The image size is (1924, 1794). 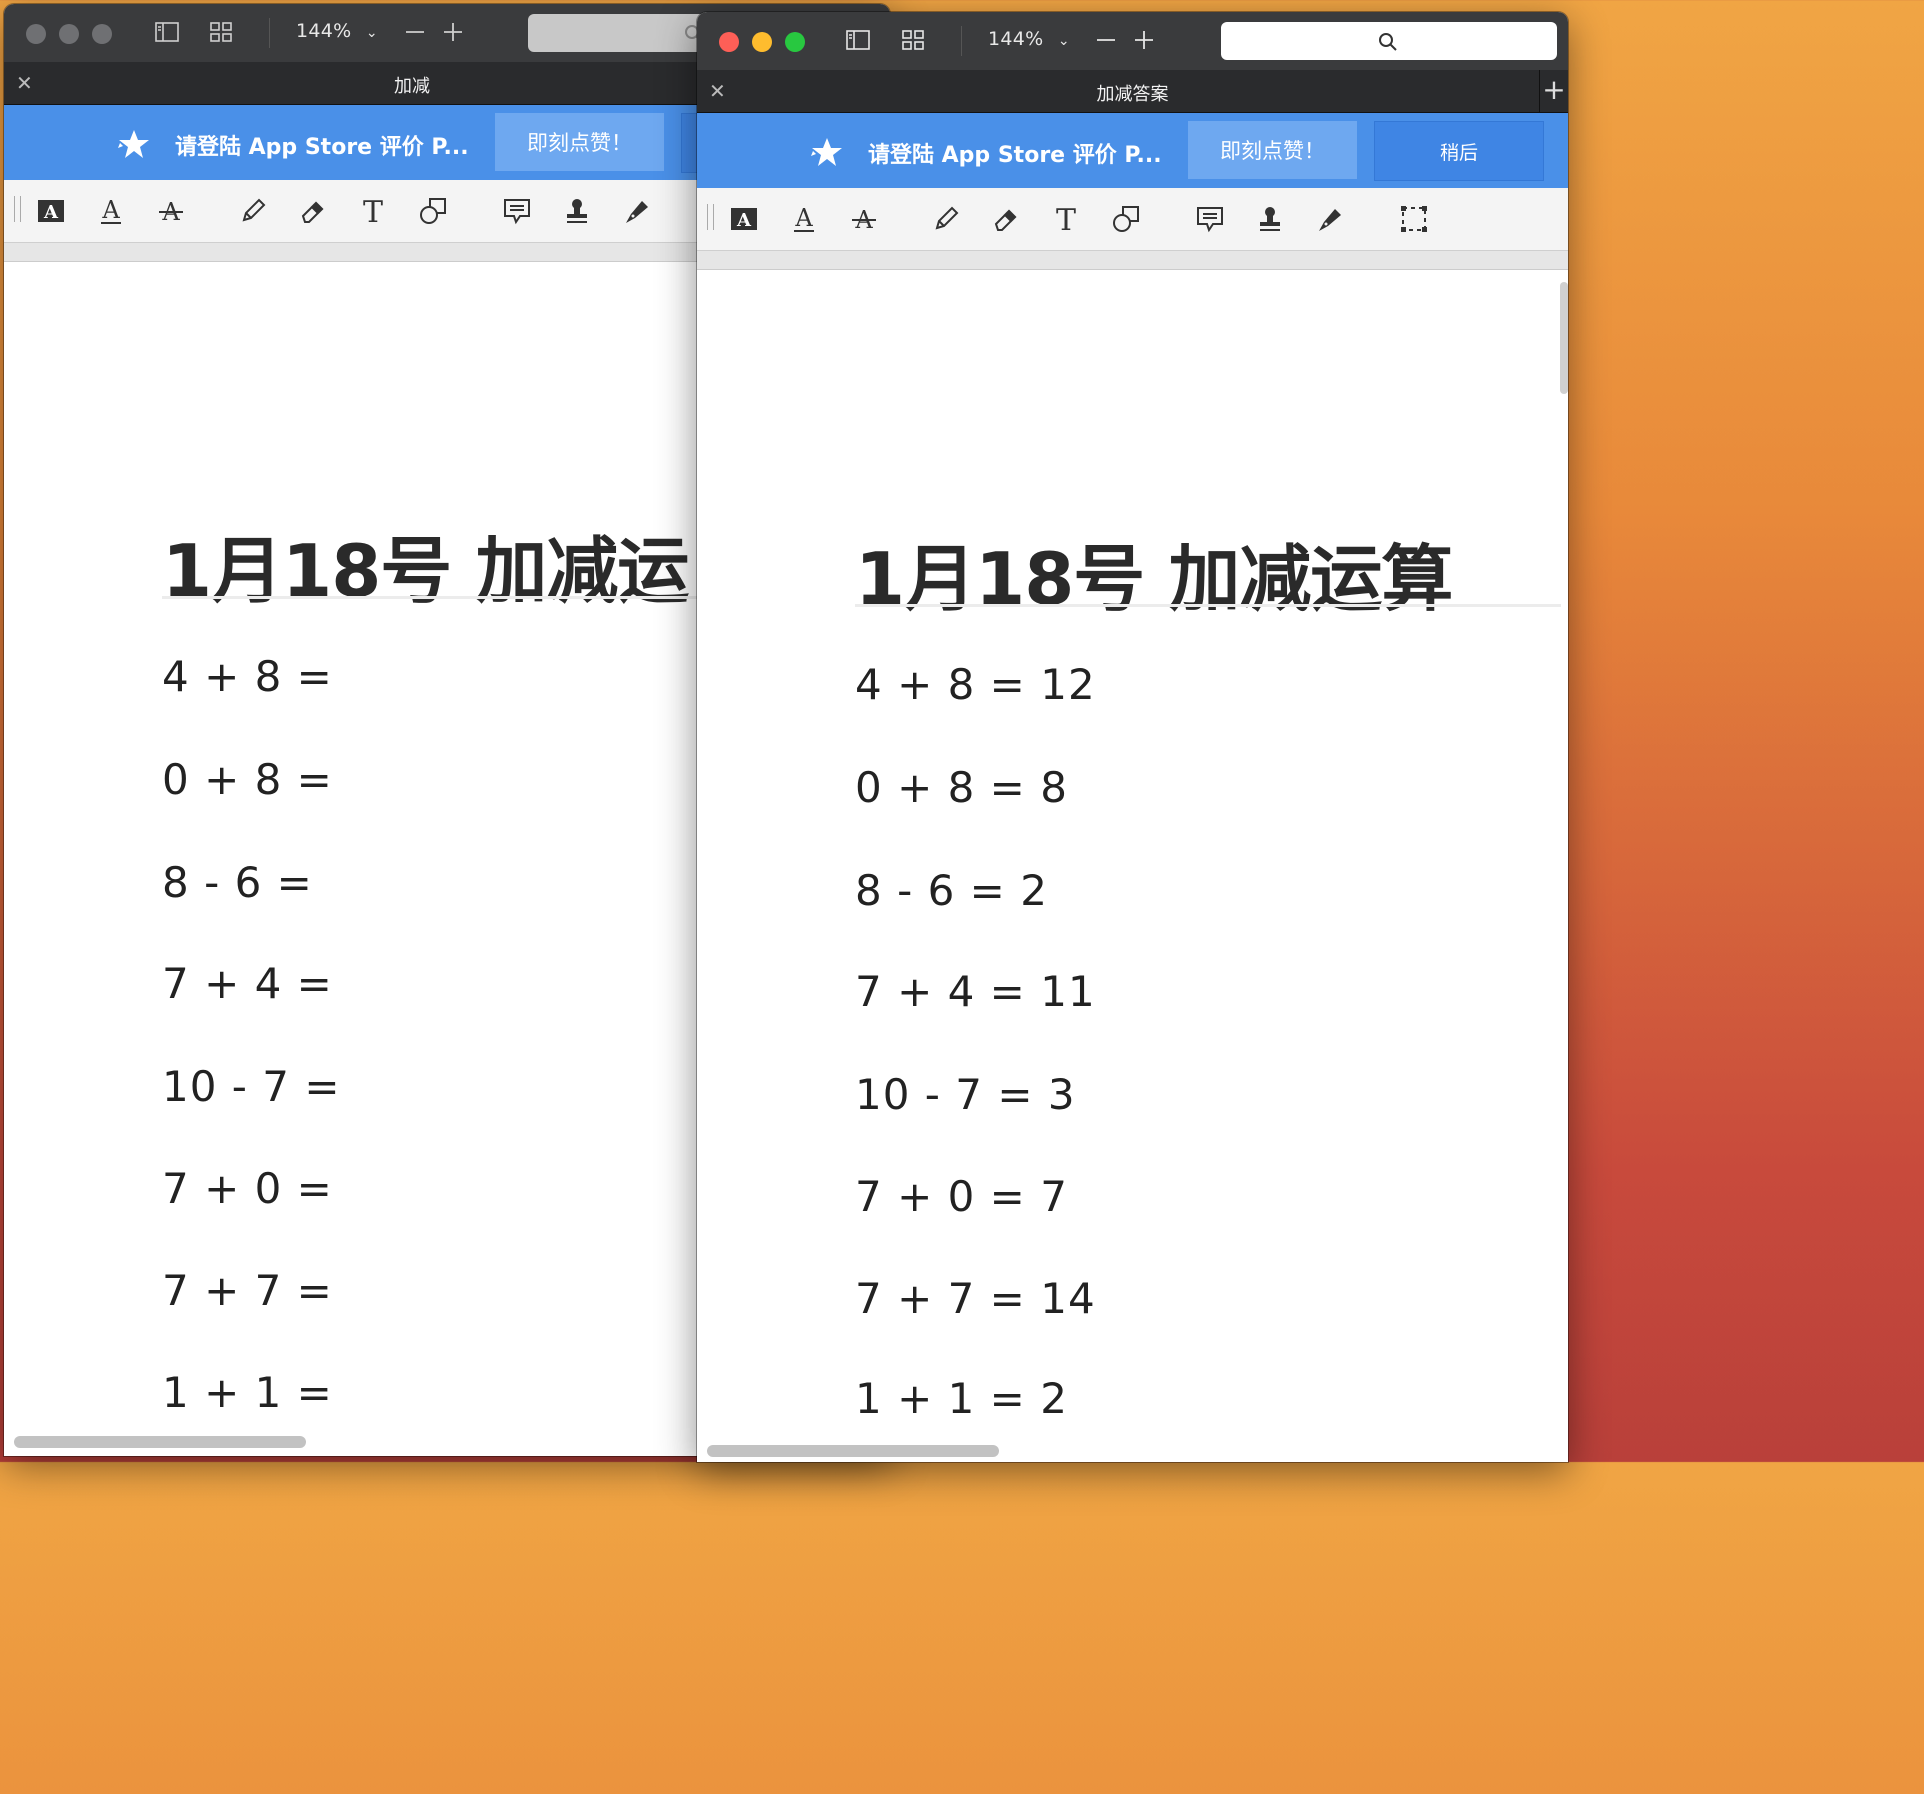 What do you see at coordinates (247, 779) in the screenshot?
I see `problem-2: 0 + 8 =` at bounding box center [247, 779].